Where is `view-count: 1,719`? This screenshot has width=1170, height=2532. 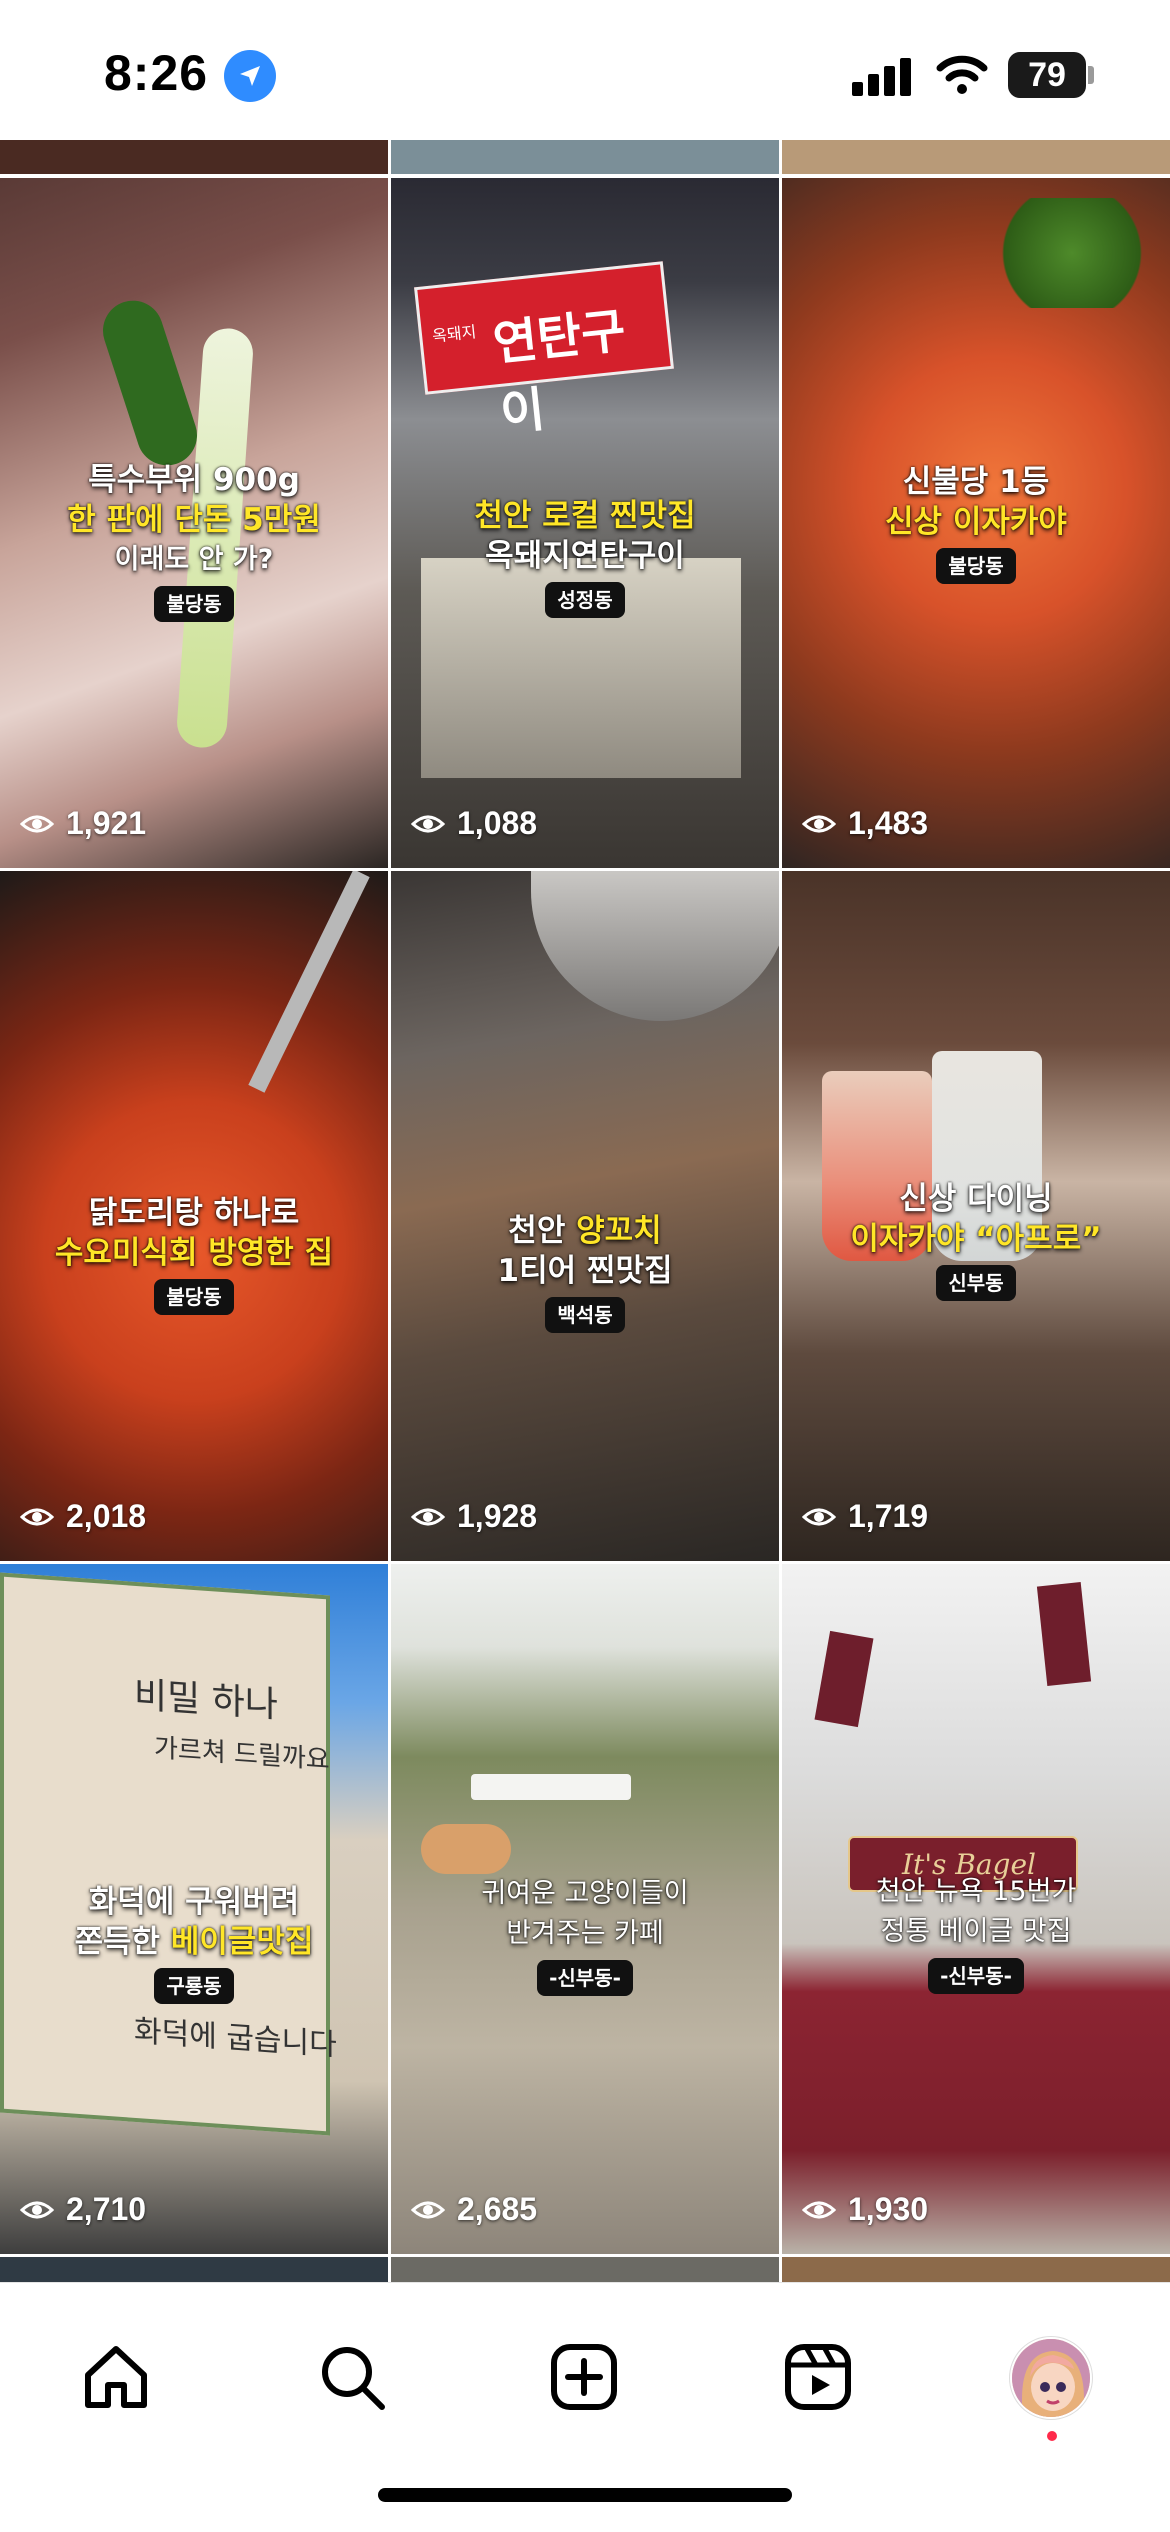
view-count: 1,719 is located at coordinates (865, 1516).